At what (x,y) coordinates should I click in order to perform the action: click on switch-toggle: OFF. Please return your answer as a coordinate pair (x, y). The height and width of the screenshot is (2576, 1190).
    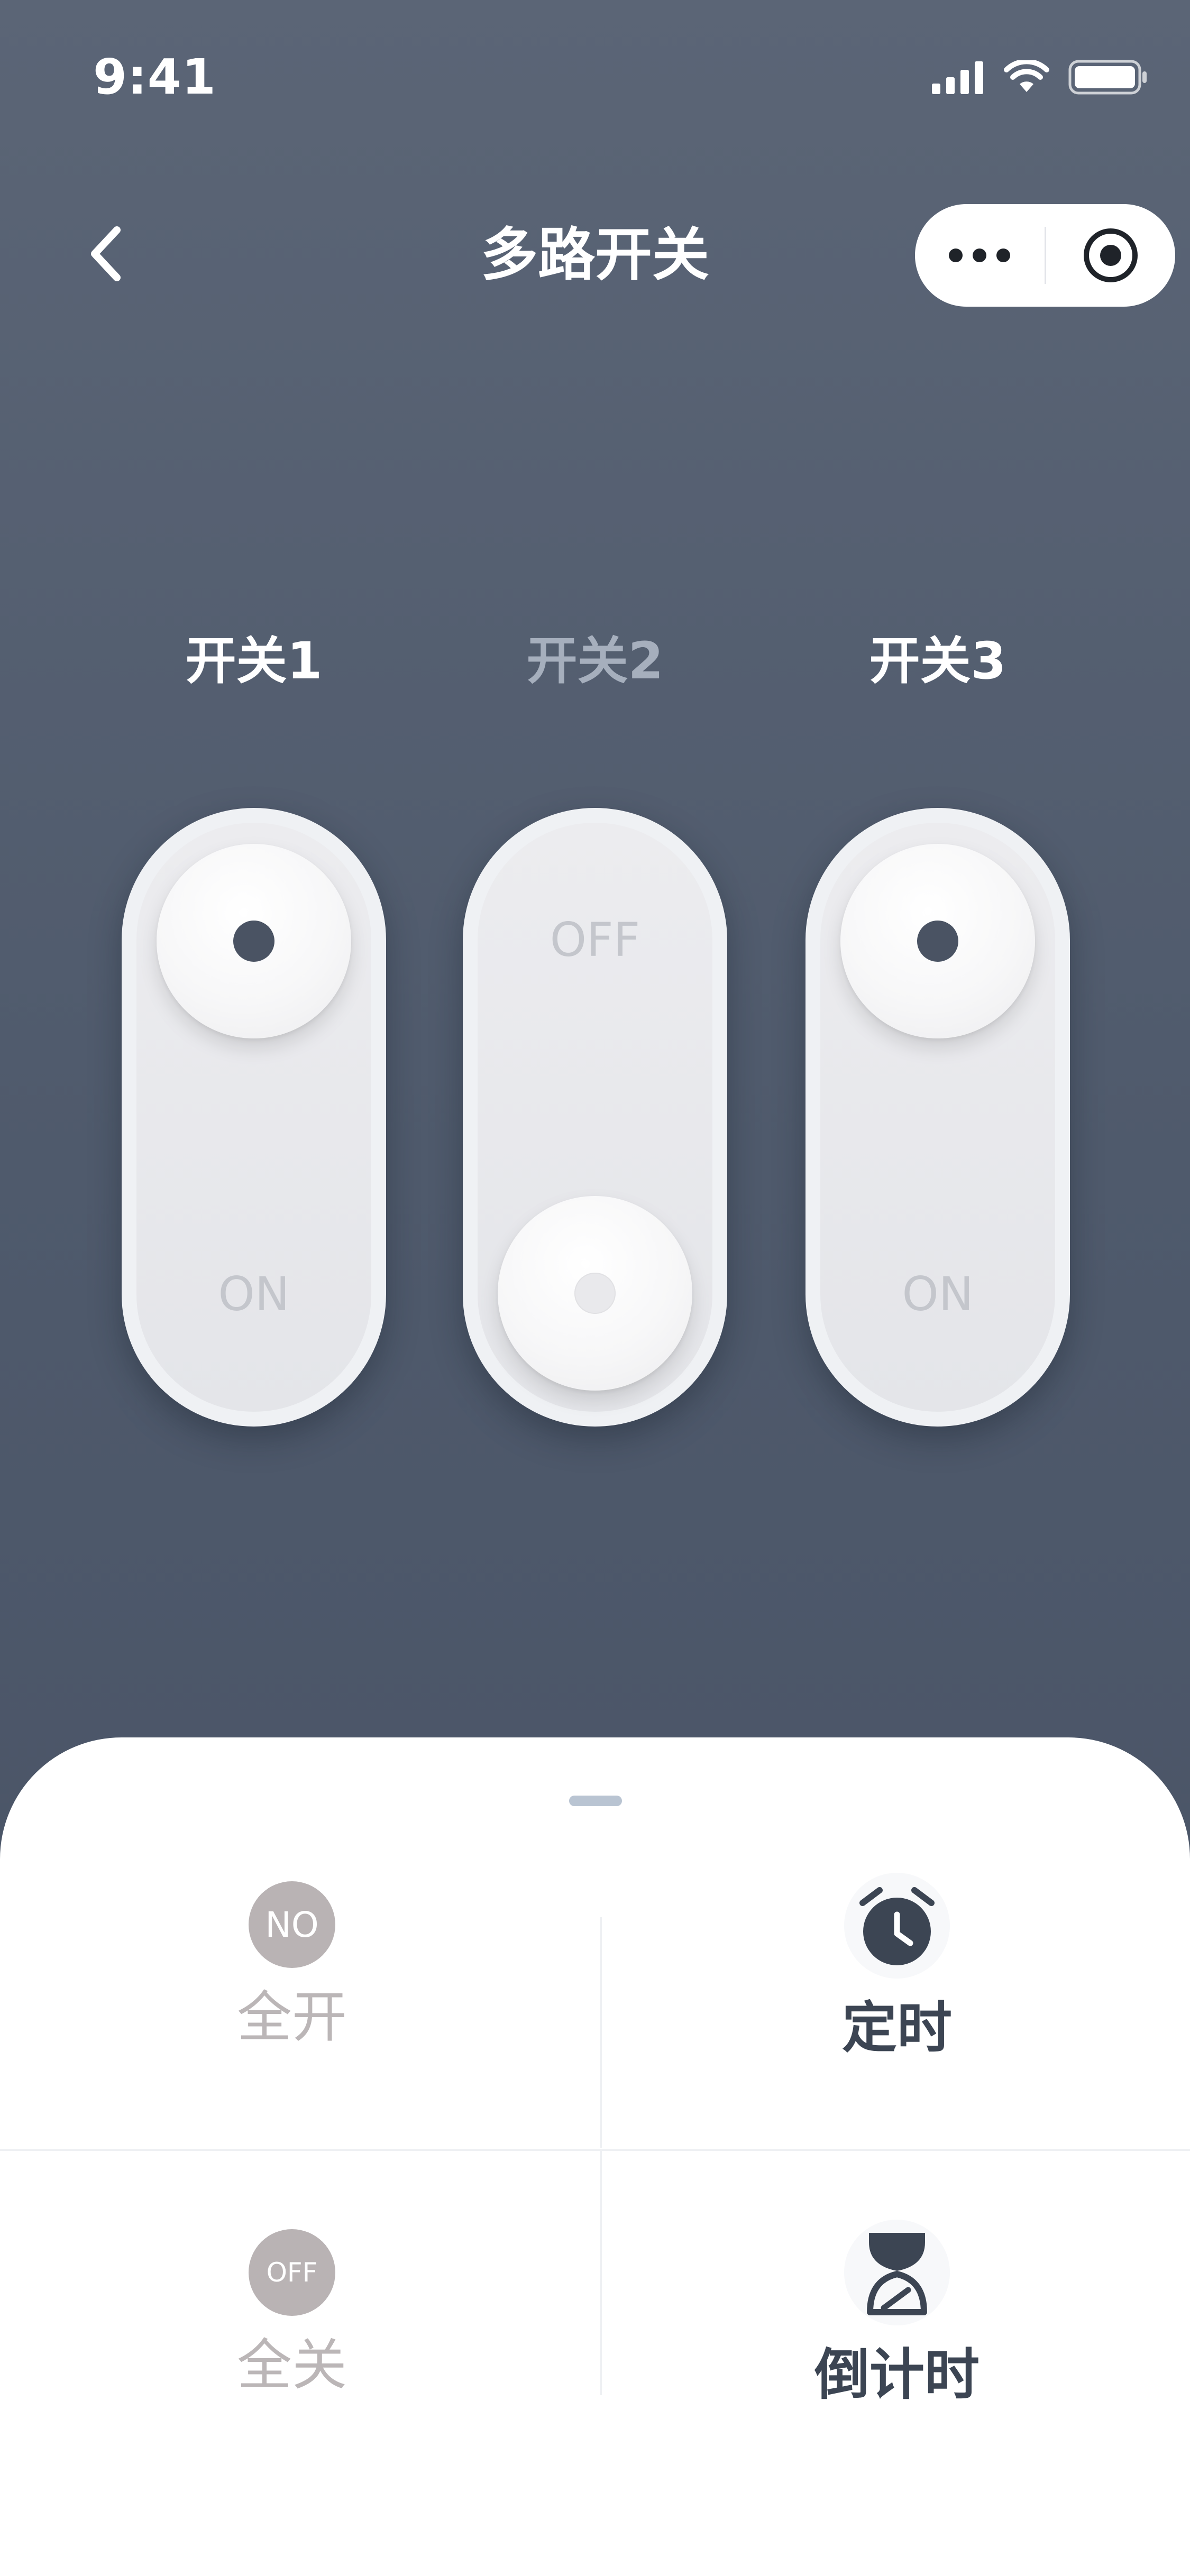
    Looking at the image, I should click on (595, 1117).